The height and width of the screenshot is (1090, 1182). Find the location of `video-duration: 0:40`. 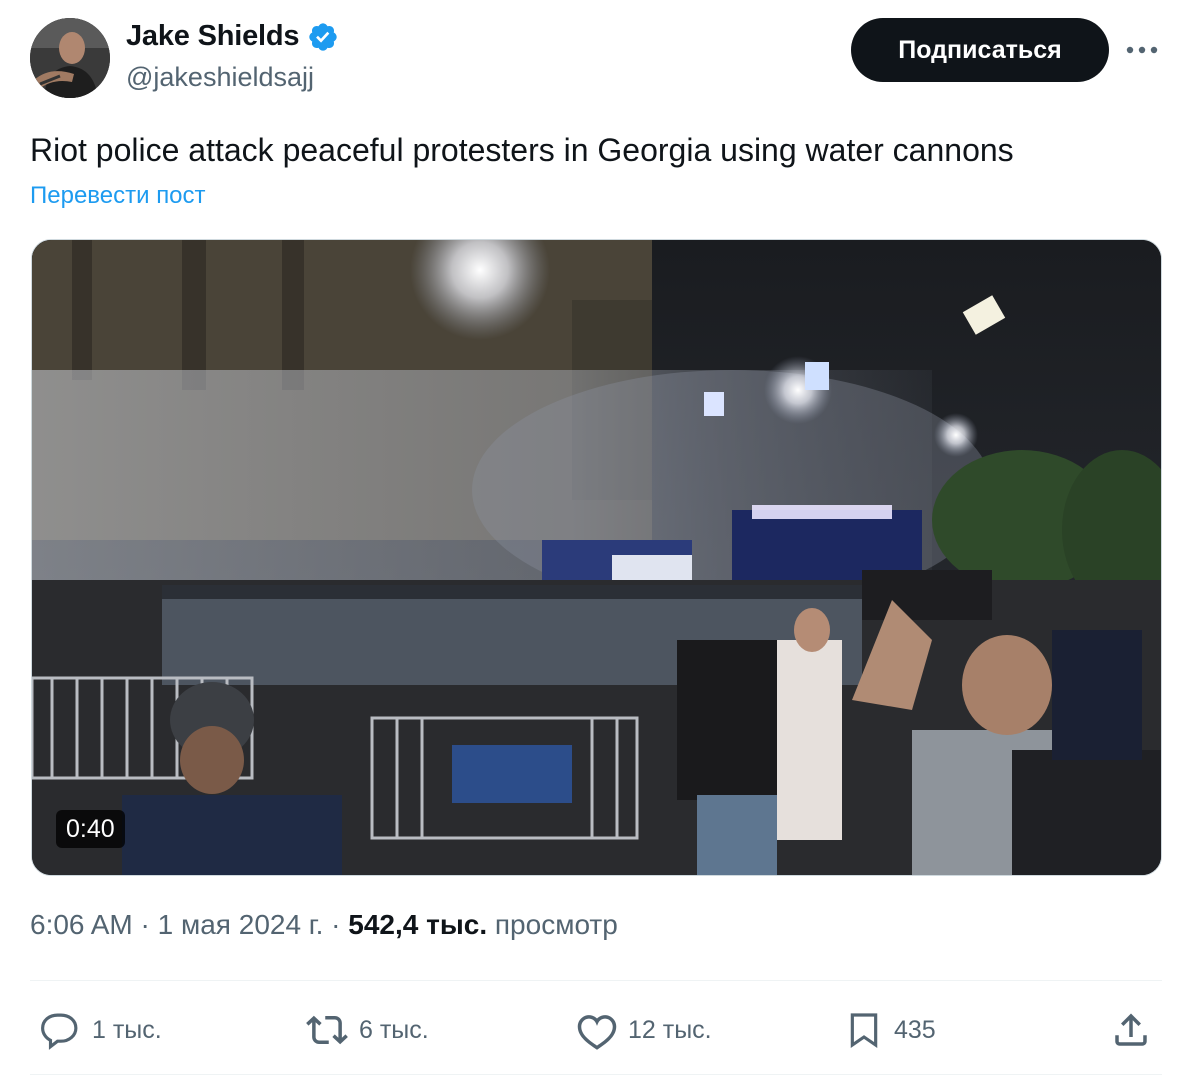

video-duration: 0:40 is located at coordinates (90, 829).